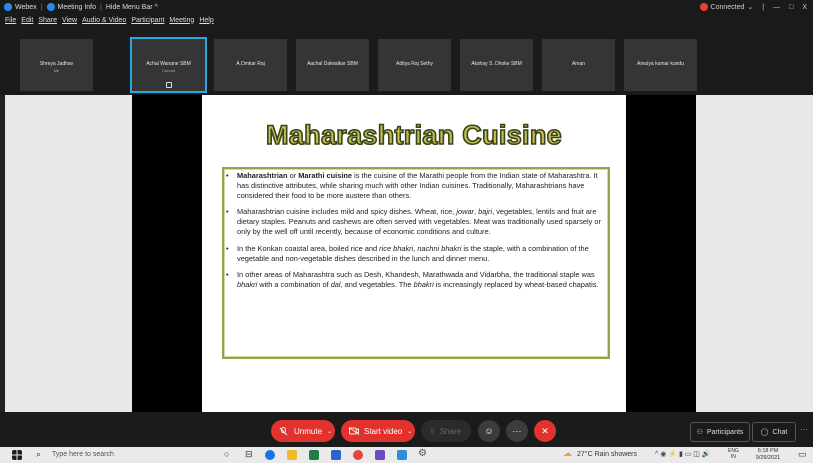 This screenshot has width=813, height=463. Describe the element at coordinates (378, 431) in the screenshot. I see `start-video-button: Start video ⌄` at that location.